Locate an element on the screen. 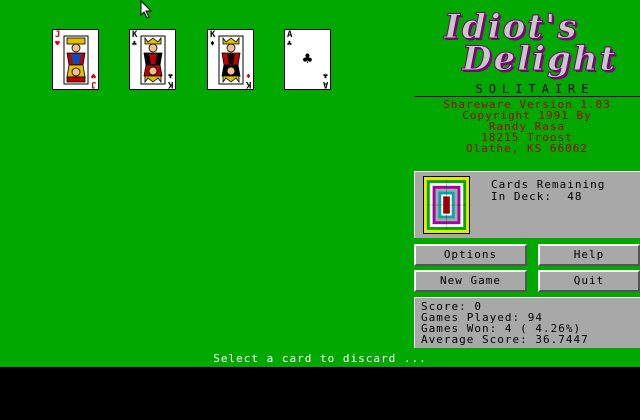 The width and height of the screenshot is (640, 420). quit-button: Quit is located at coordinates (589, 281).